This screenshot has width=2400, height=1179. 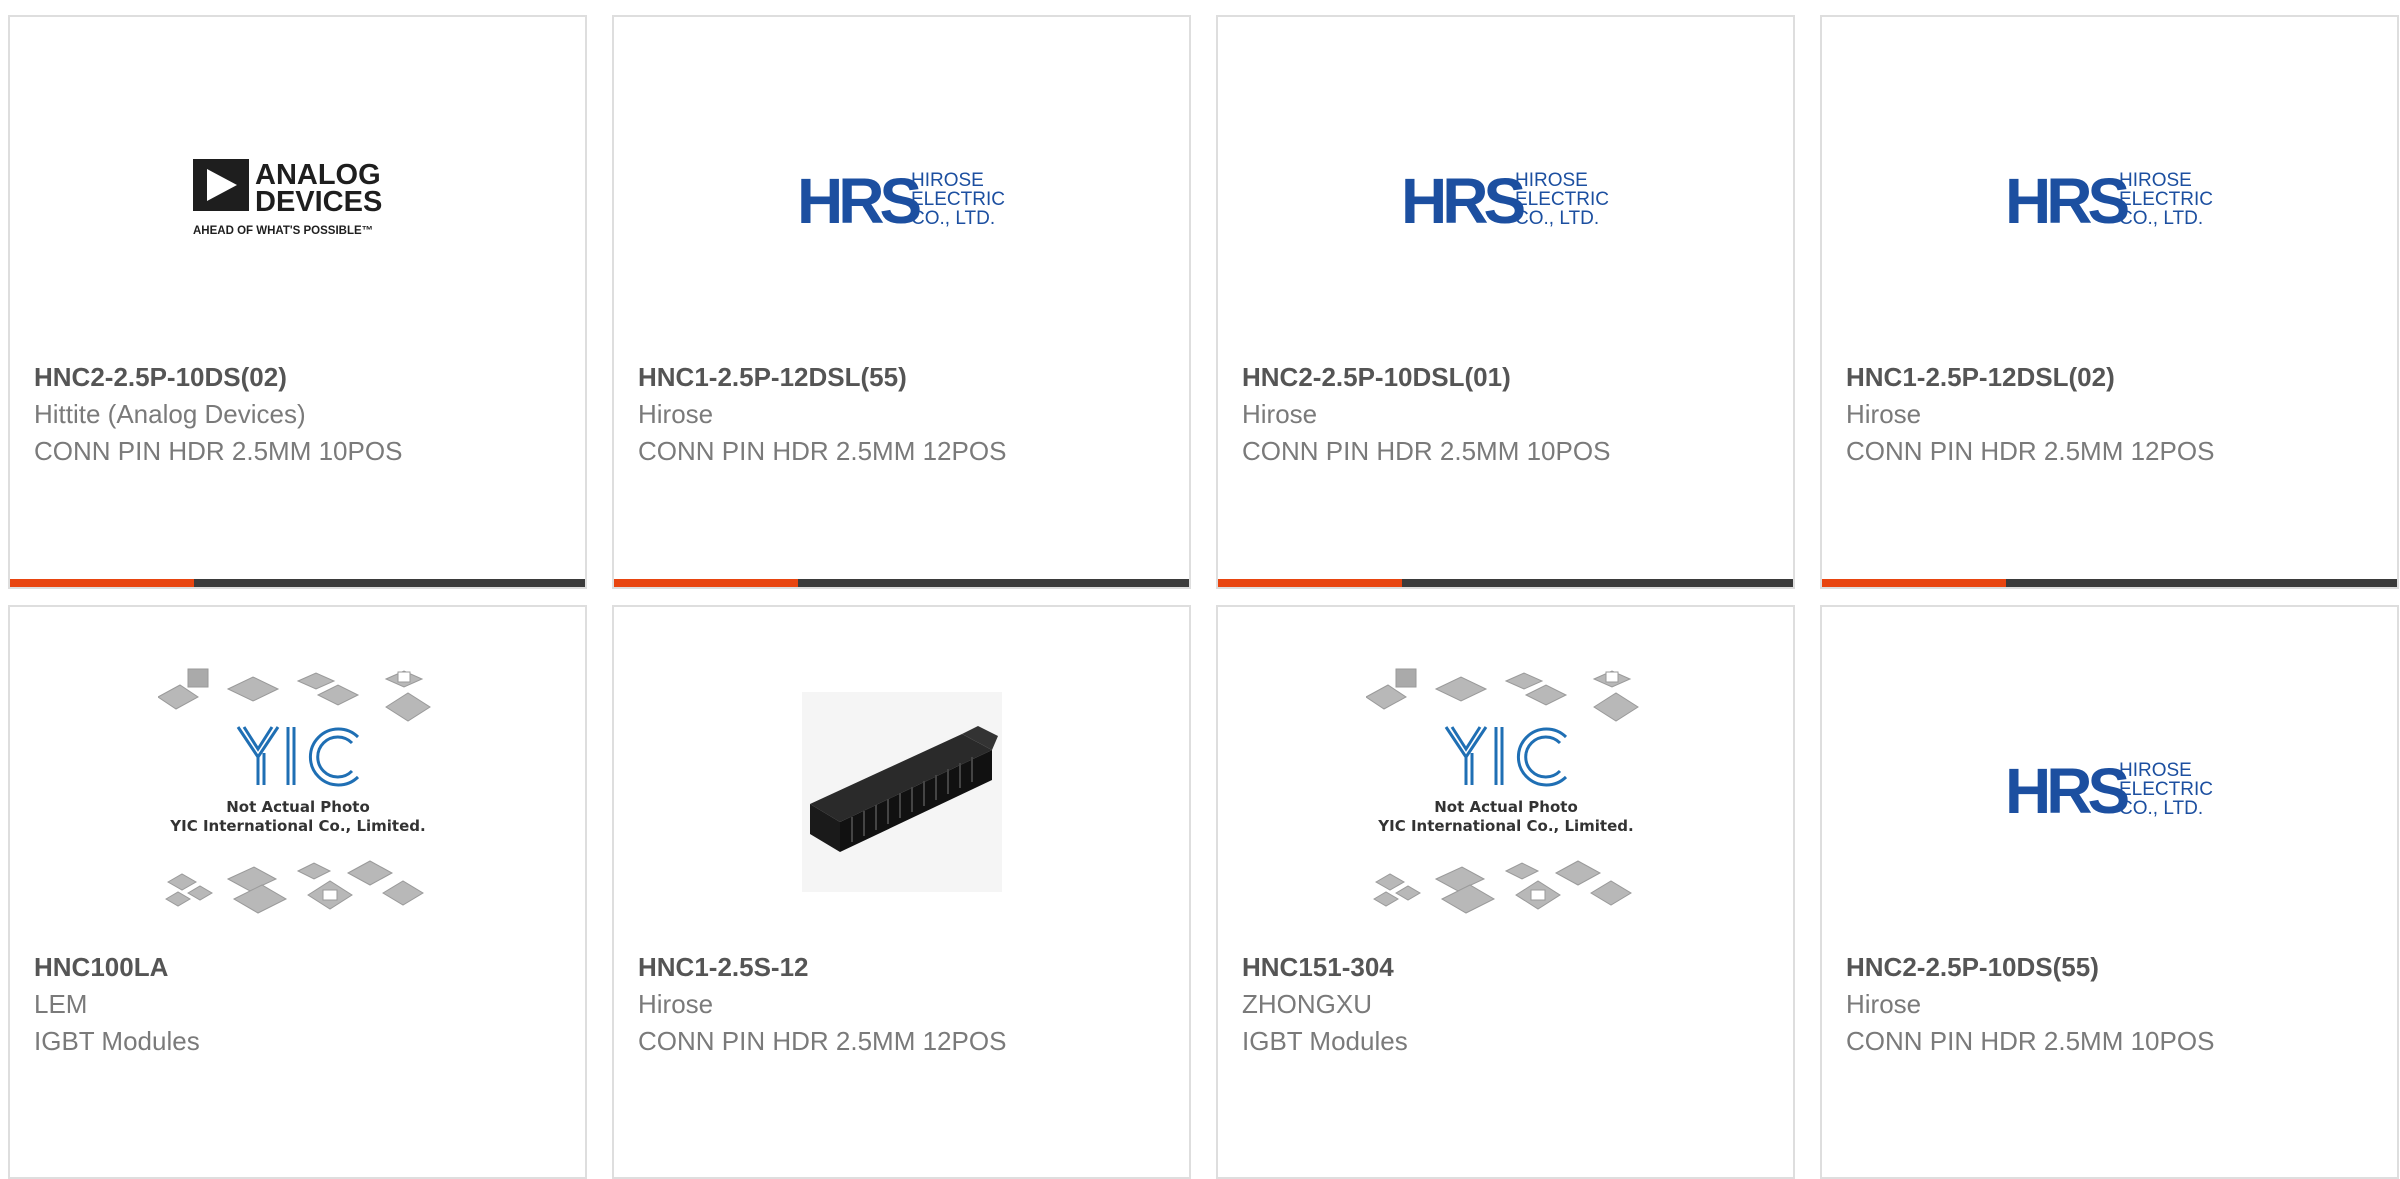 I want to click on product-image, so click(x=901, y=792).